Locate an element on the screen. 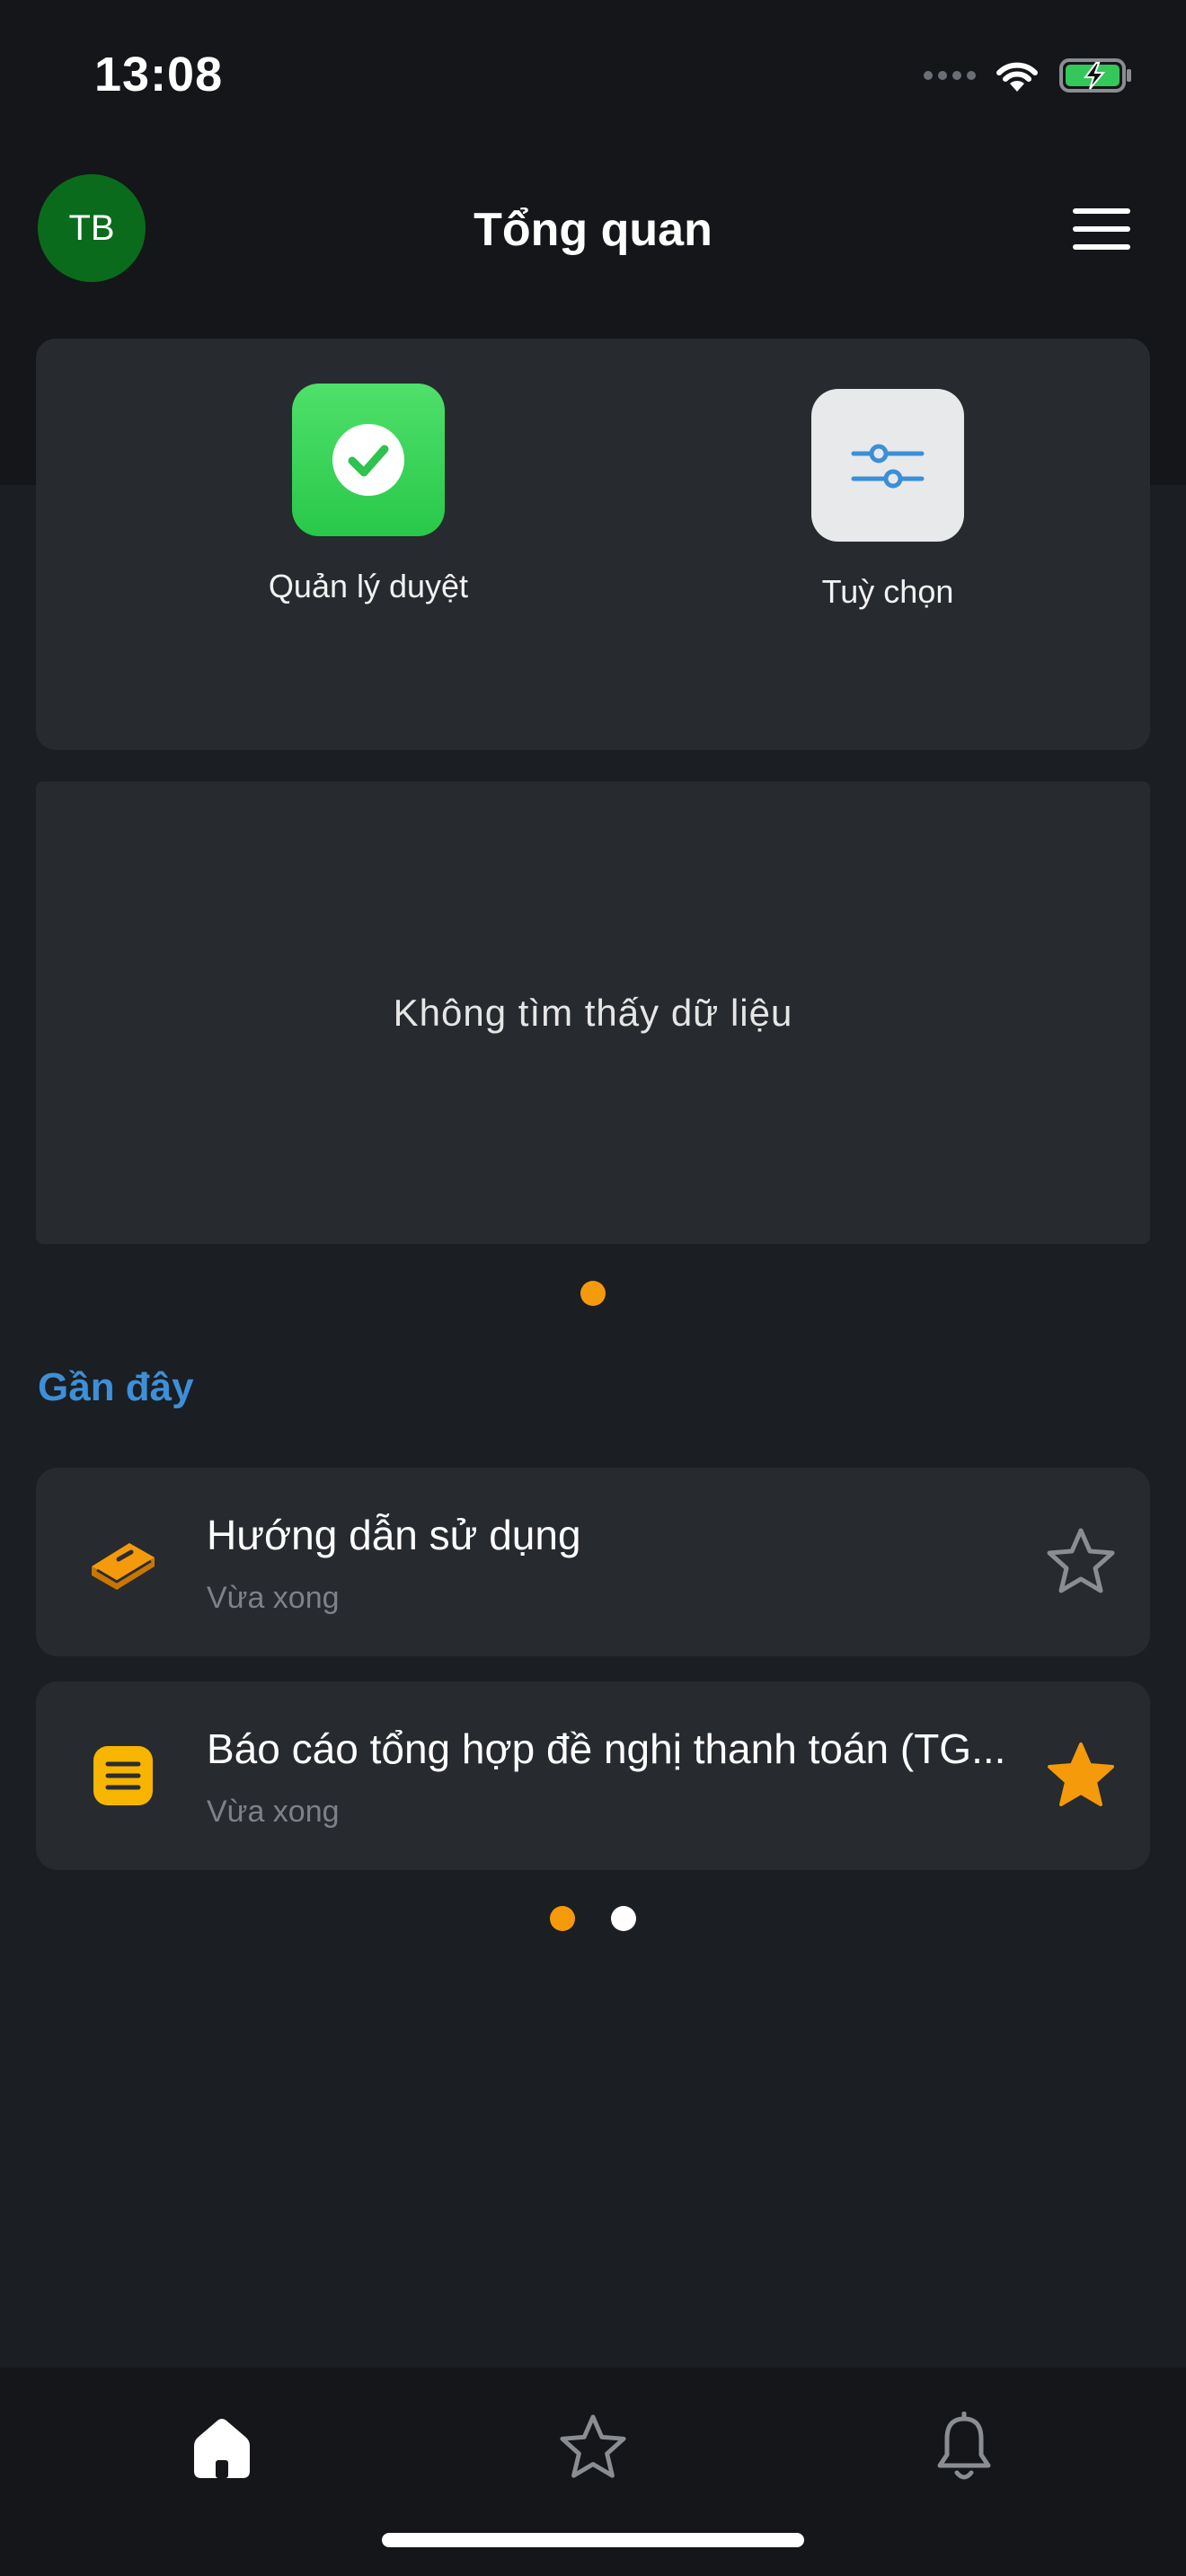 This screenshot has height=2576, width=1186. recent-item-user-guide: Hướng dẫn sử dụng Vừa xong is located at coordinates (593, 1562).